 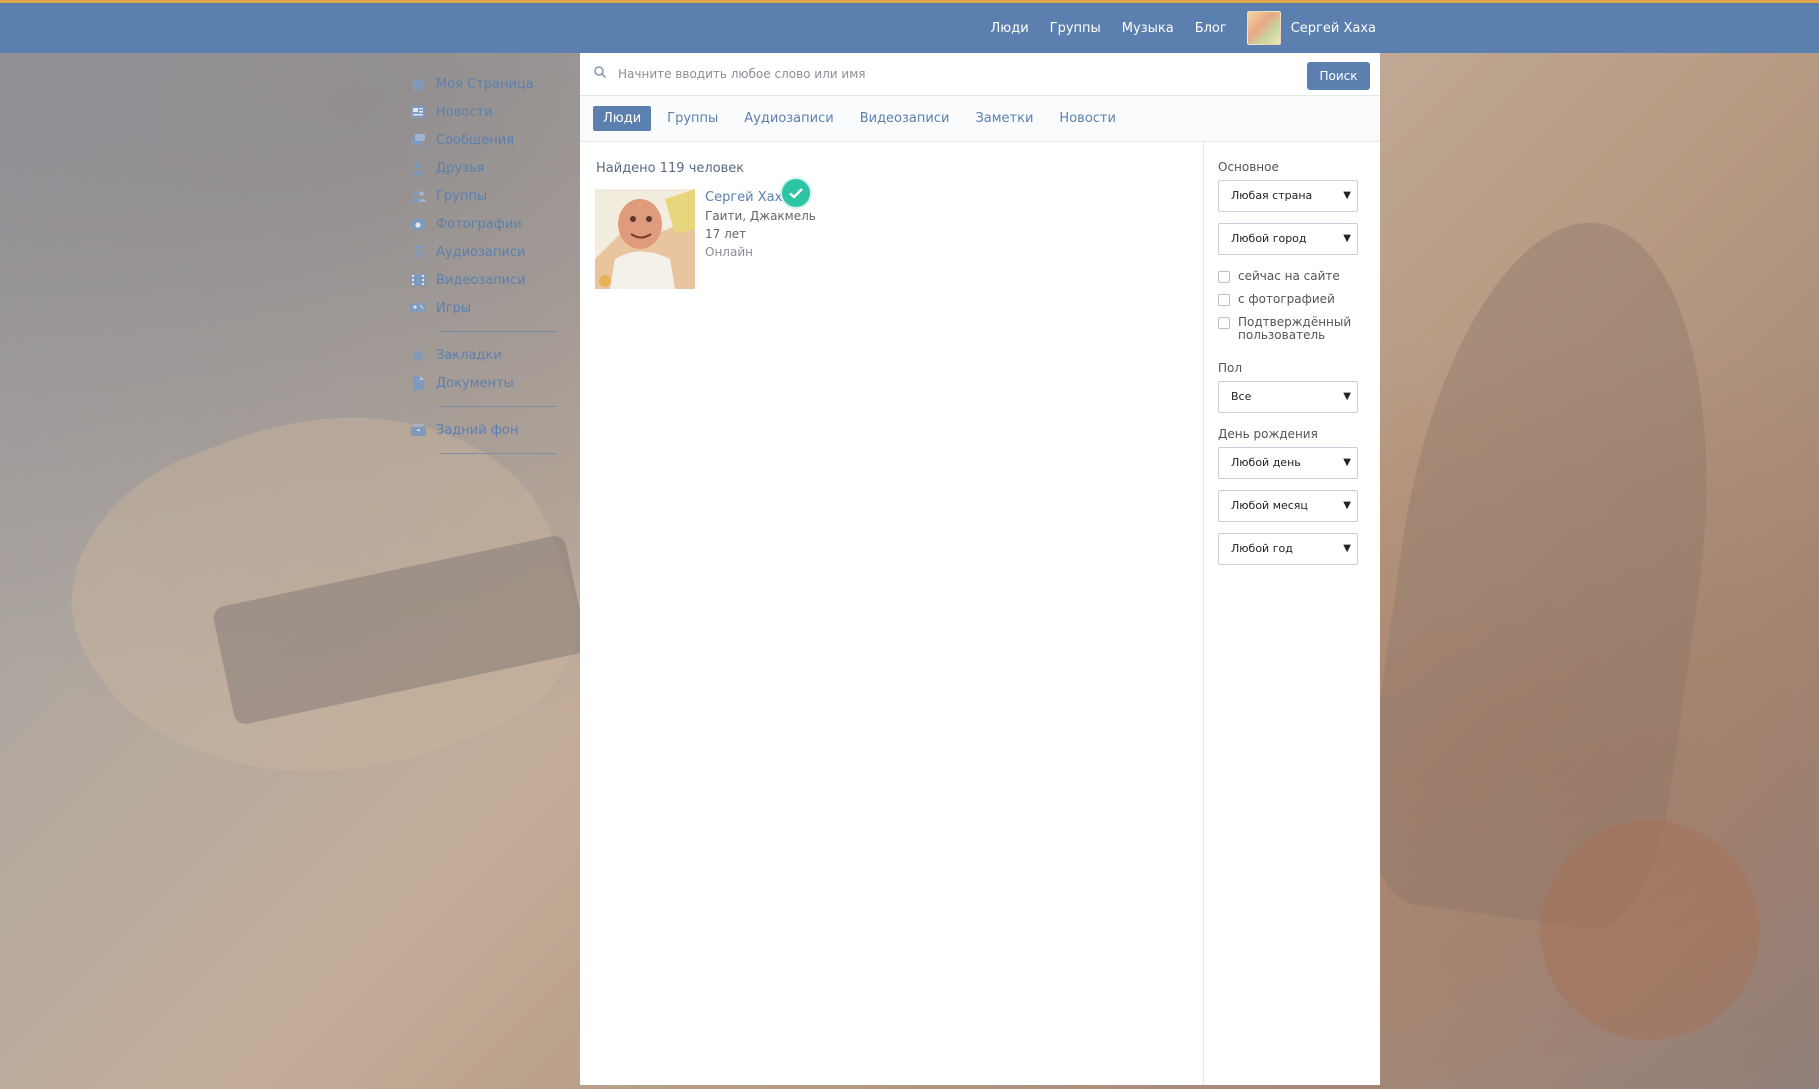 I want to click on sidebar-item-bookmarks: Закладки, so click(x=485, y=355).